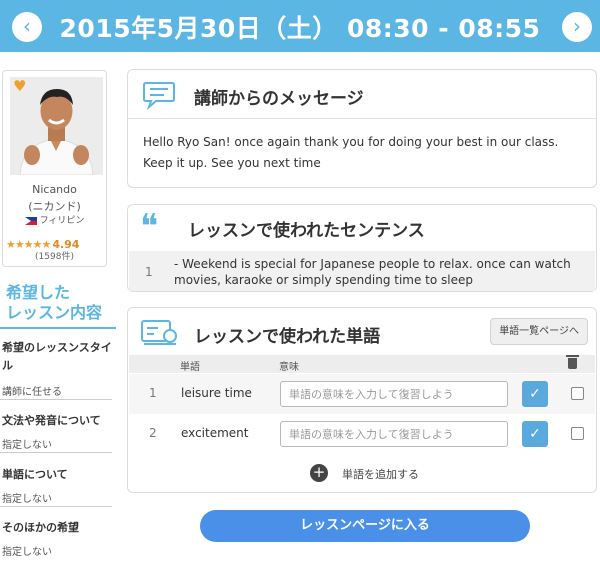  What do you see at coordinates (62, 221) in the screenshot?
I see `teacher-country-label: フィリピン` at bounding box center [62, 221].